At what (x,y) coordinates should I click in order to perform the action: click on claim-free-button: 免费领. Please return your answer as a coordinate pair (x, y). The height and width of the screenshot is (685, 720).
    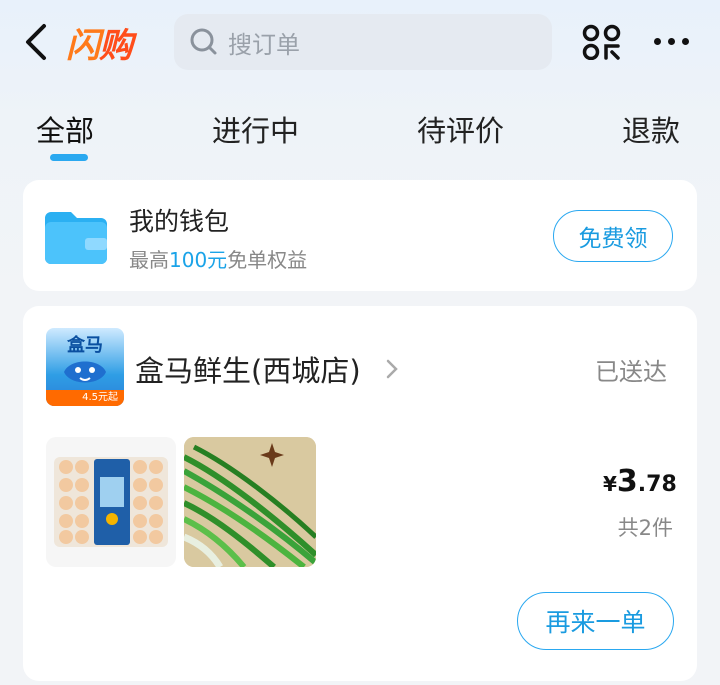
    Looking at the image, I should click on (613, 236).